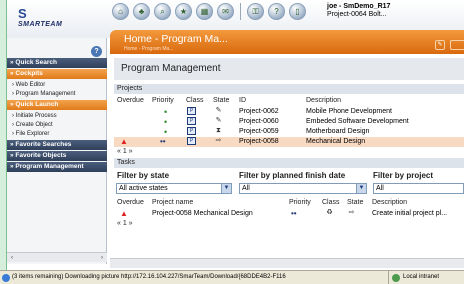 The width and height of the screenshot is (464, 284). Describe the element at coordinates (40, 24) in the screenshot. I see `logo-text: SMARTEAM` at that location.